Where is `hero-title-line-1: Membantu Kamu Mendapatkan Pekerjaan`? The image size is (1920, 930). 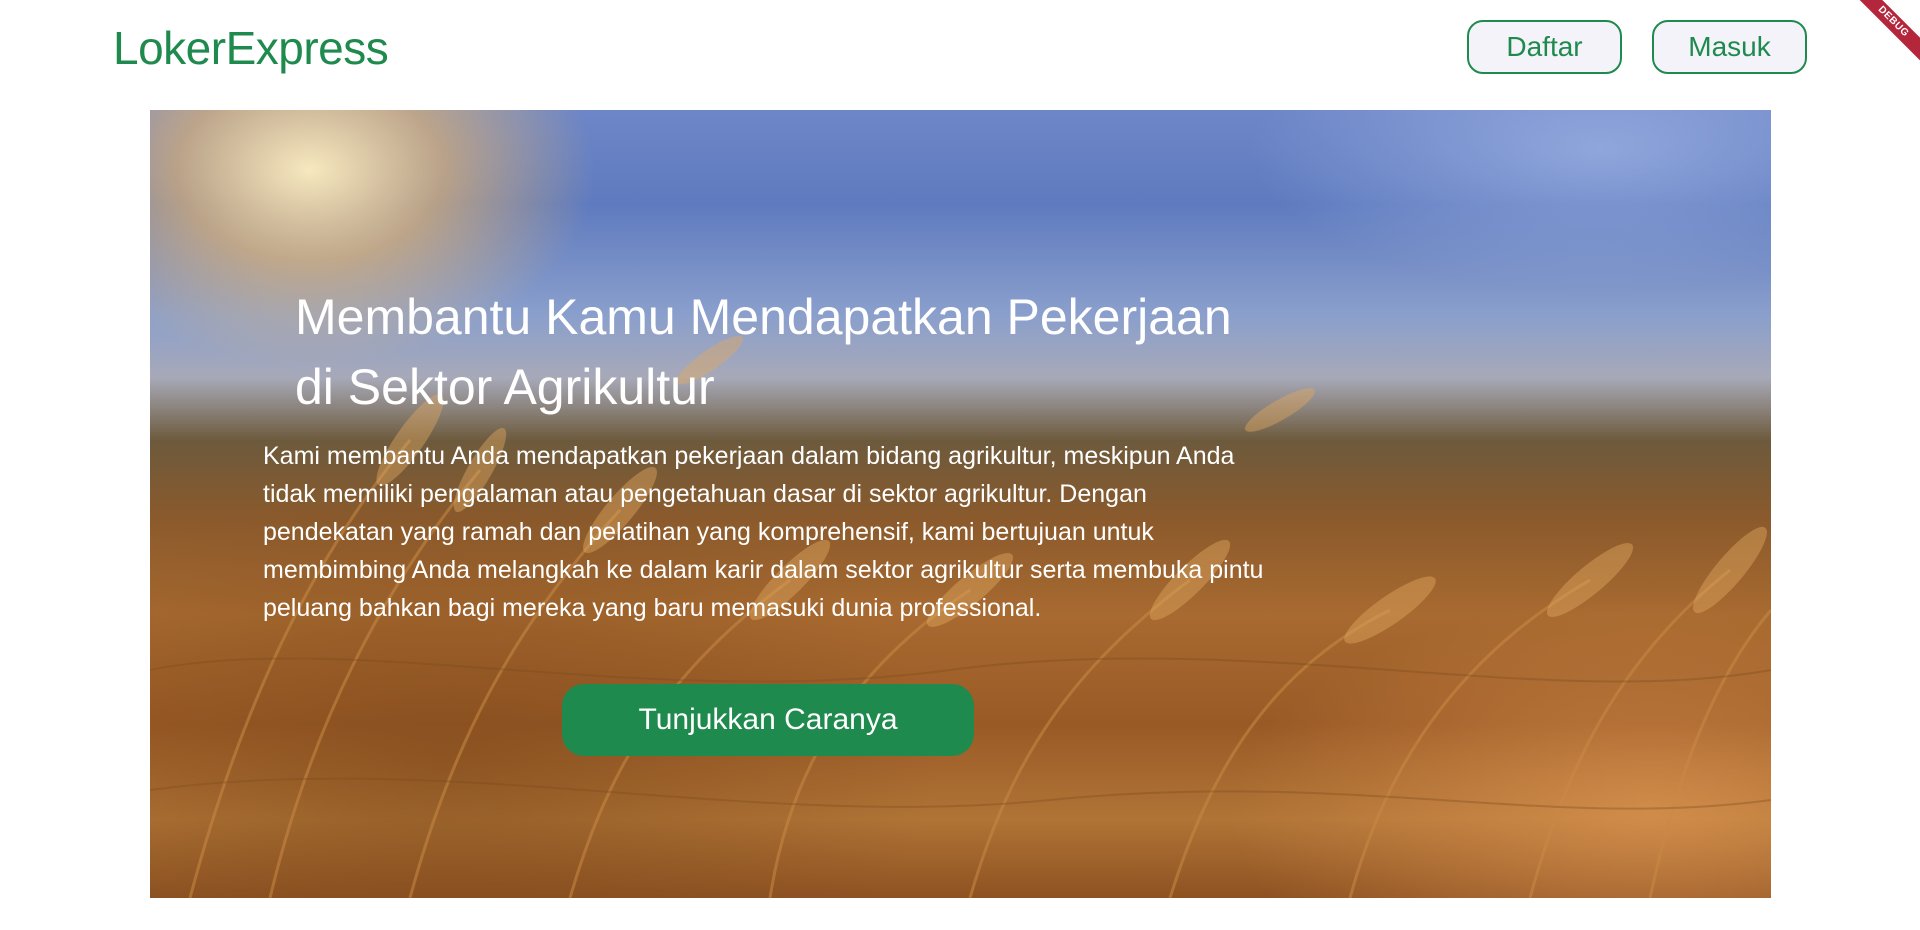
hero-title-line-1: Membantu Kamu Mendapatkan Pekerjaan is located at coordinates (763, 317).